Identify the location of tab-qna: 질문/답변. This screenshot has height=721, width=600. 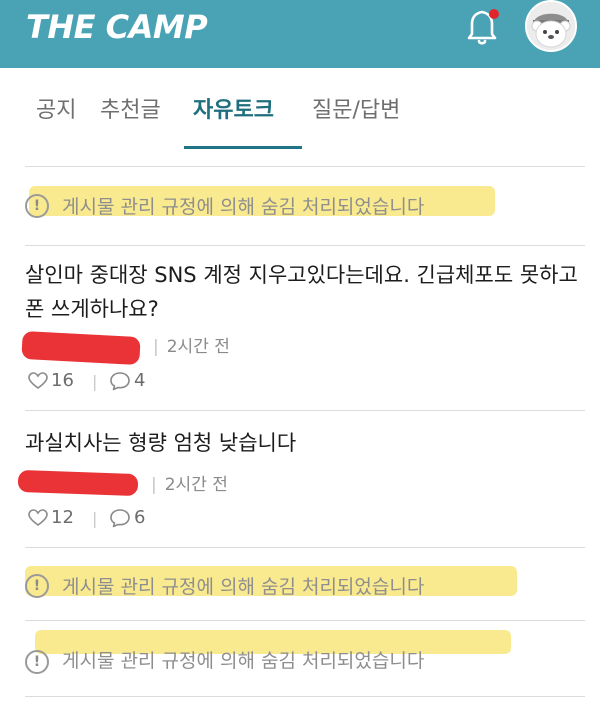
(356, 108).